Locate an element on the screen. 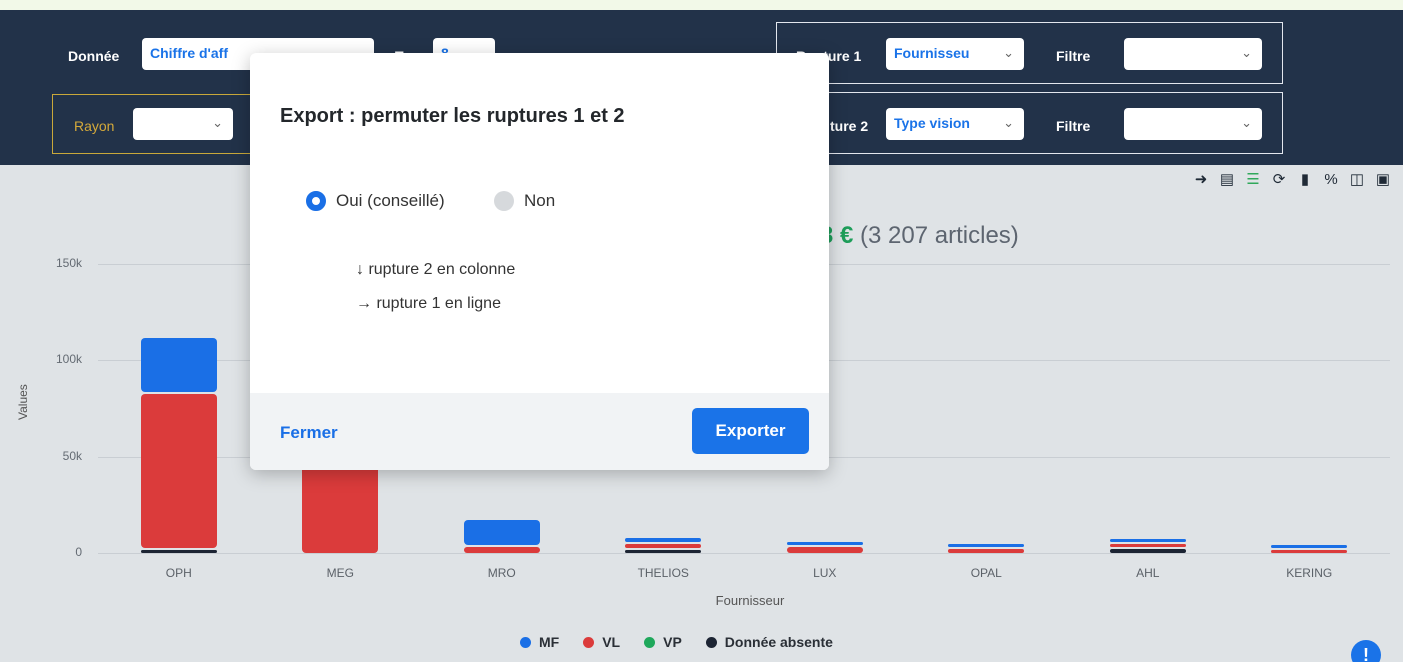  bar-thelios-donnée-absente is located at coordinates (663, 551).